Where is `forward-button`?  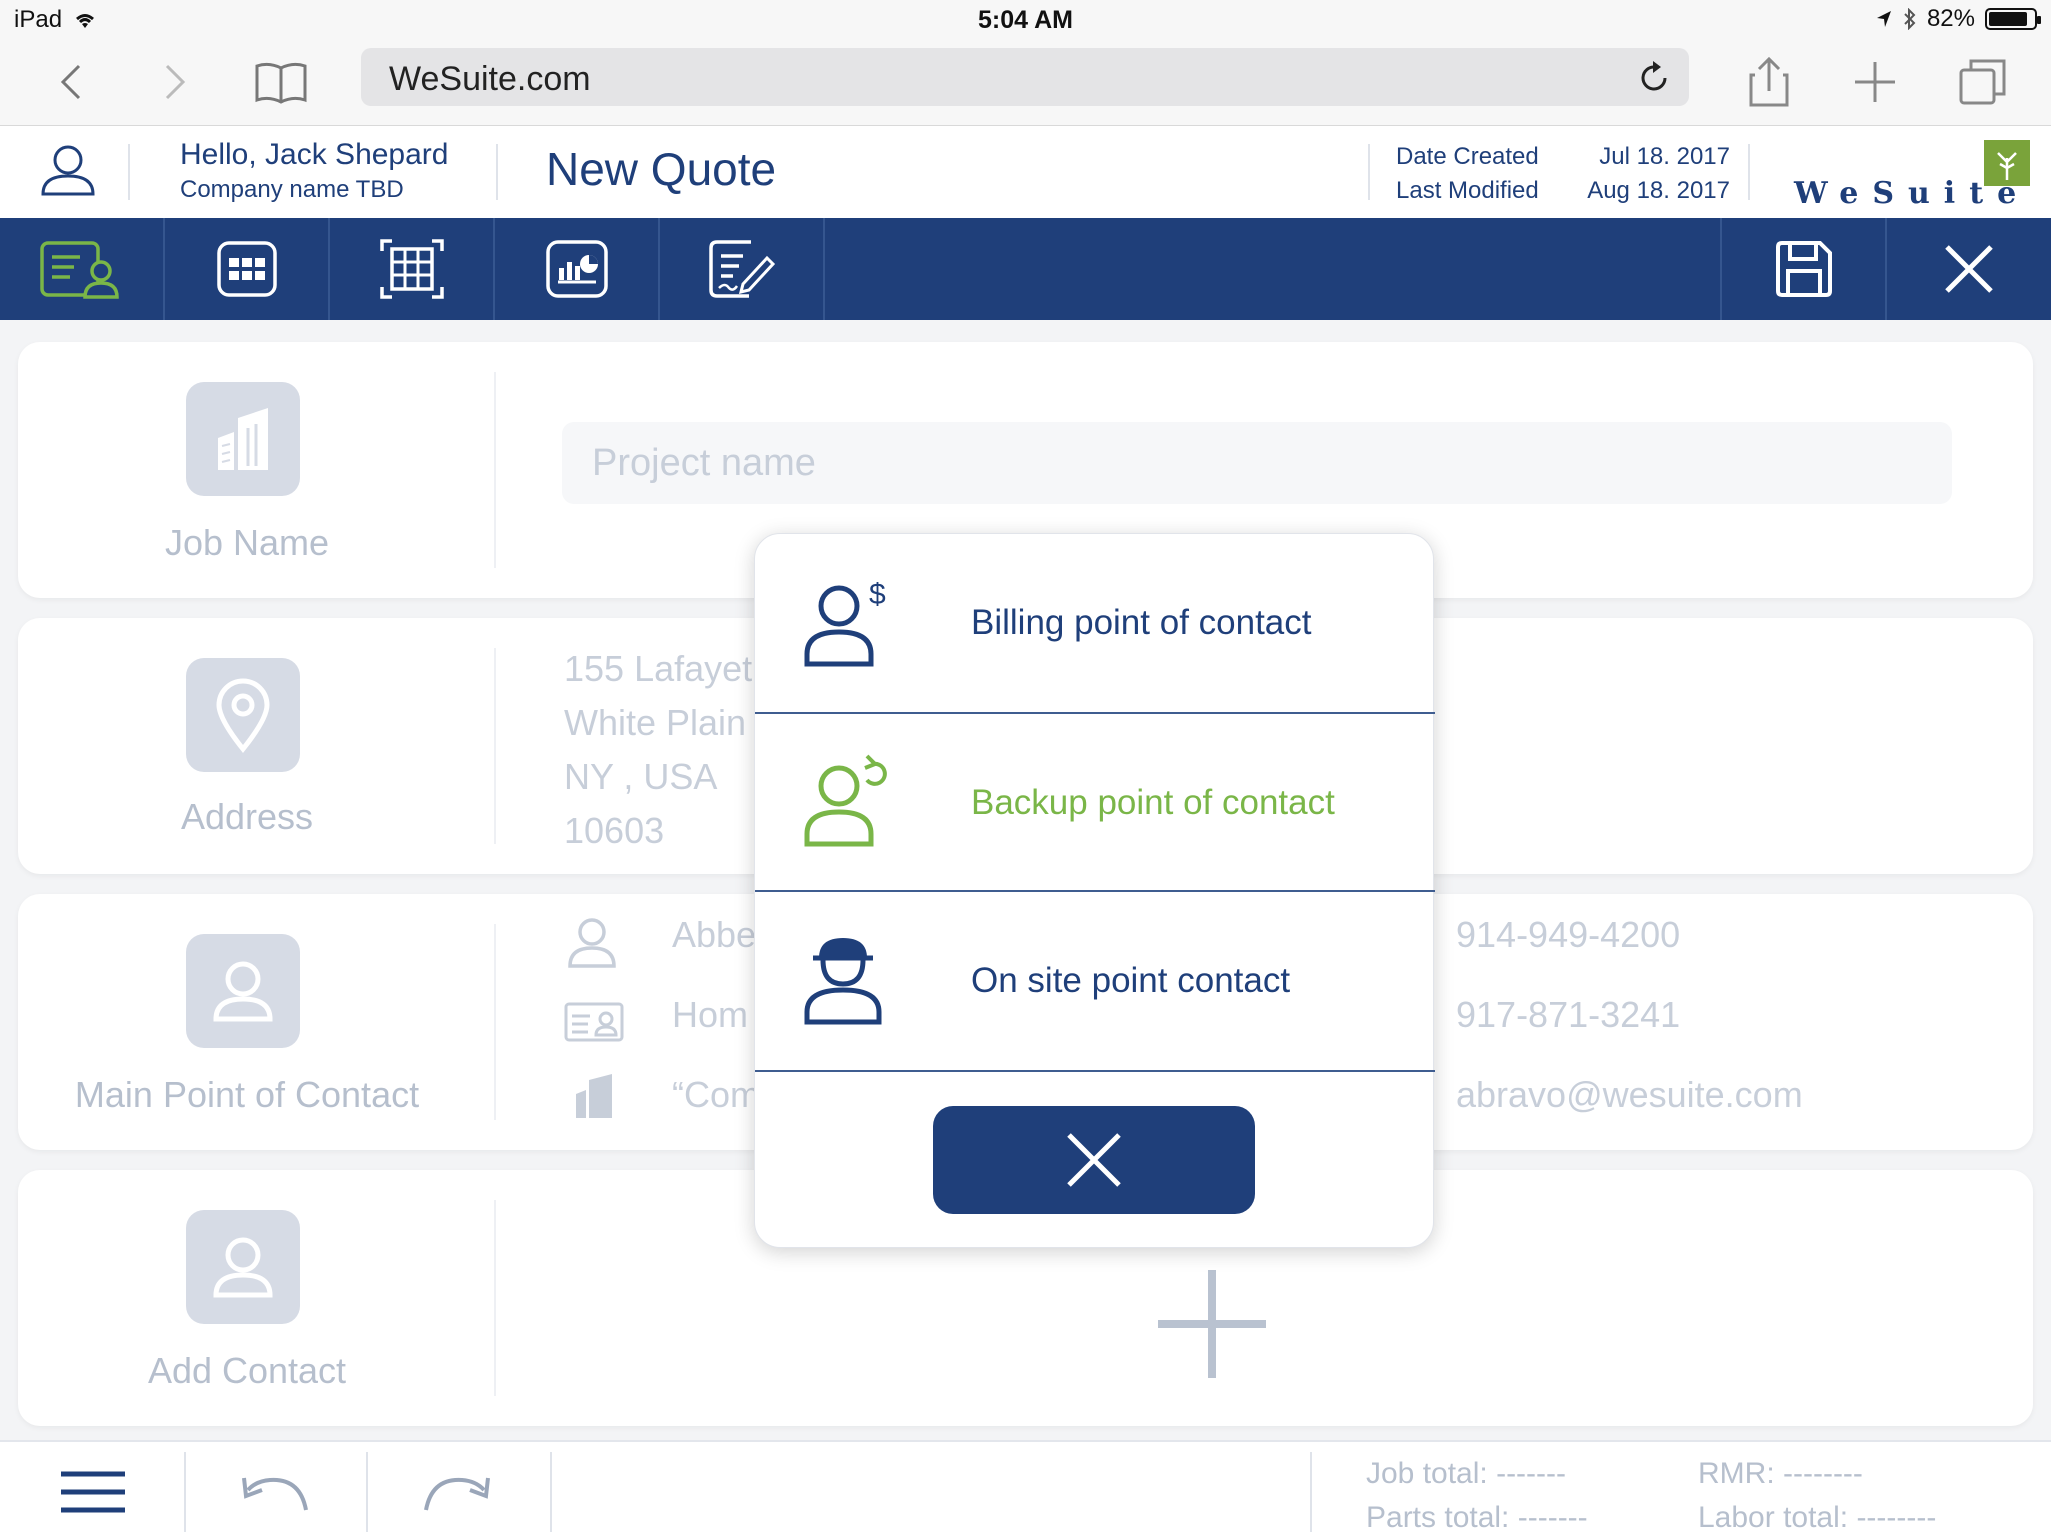
forward-button is located at coordinates (175, 82).